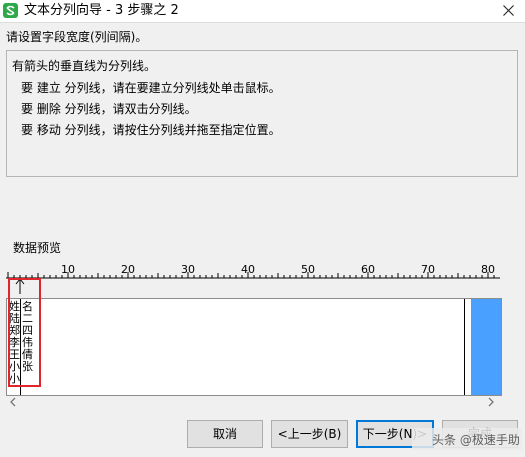 The image size is (525, 457). What do you see at coordinates (151, 88) in the screenshot?
I see `info-line-2: 要 建立 分列线，请在要建立分列线处单击鼠标。` at bounding box center [151, 88].